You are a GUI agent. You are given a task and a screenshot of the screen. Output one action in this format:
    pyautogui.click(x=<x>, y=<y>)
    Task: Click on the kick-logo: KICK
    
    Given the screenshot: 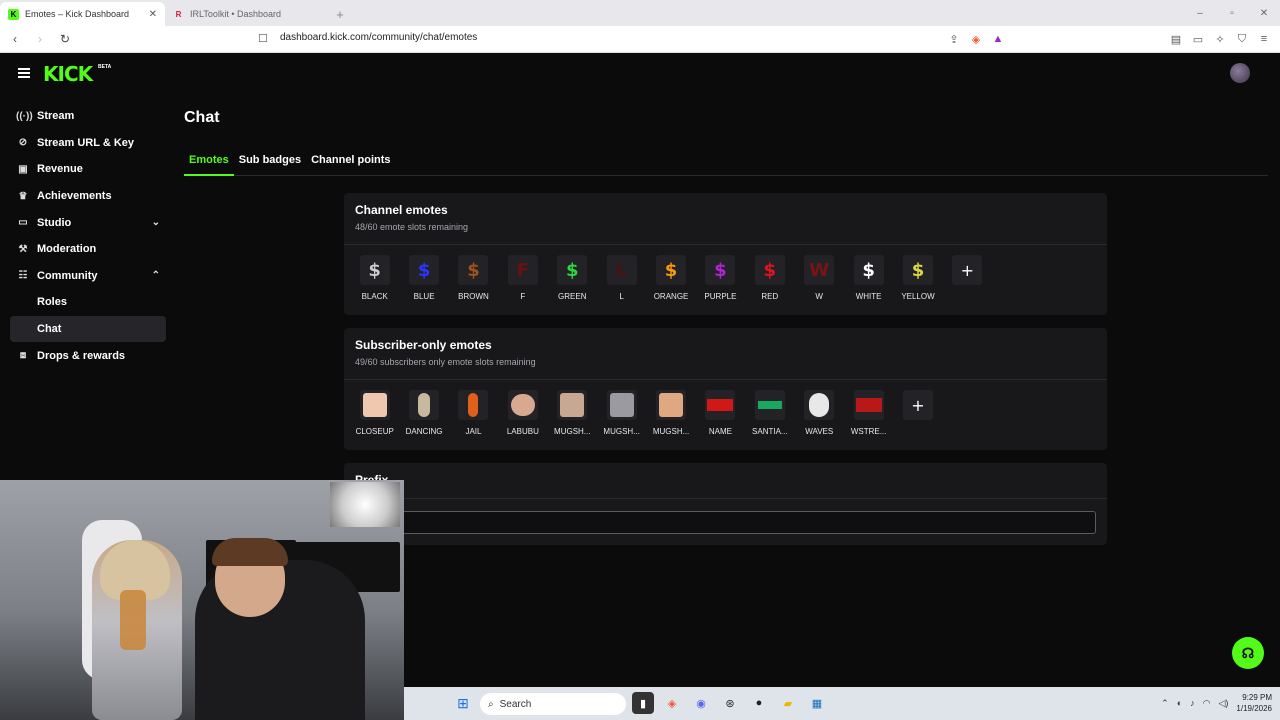 What is the action you would take?
    pyautogui.click(x=68, y=74)
    